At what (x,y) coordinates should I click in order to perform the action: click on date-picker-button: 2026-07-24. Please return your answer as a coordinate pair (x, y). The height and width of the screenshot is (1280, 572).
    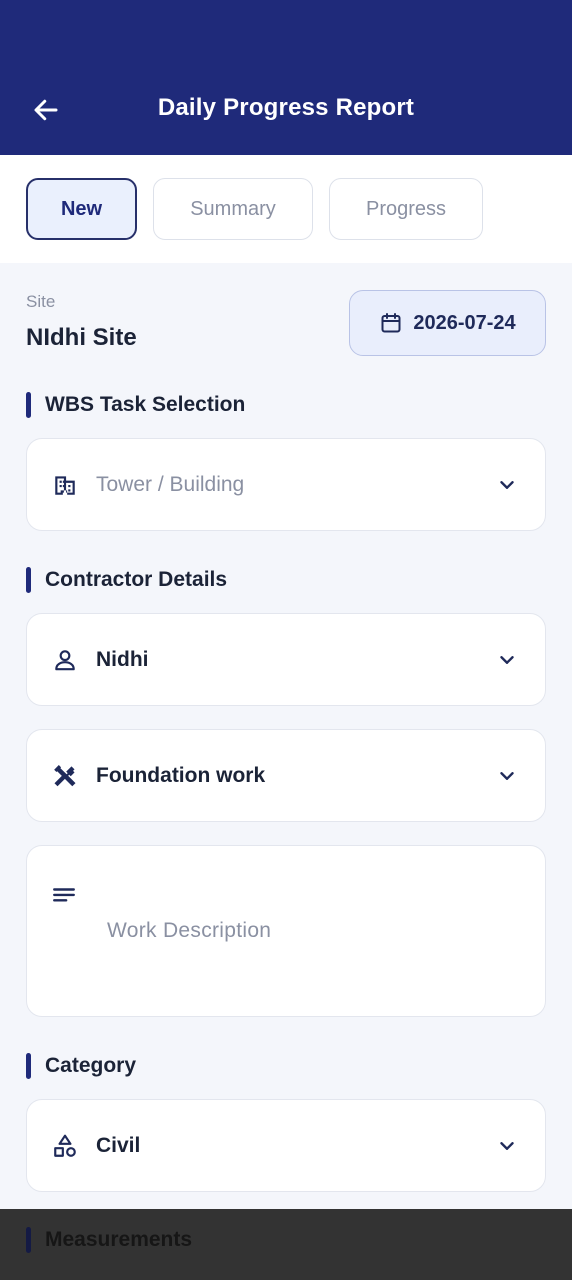
    Looking at the image, I should click on (447, 323).